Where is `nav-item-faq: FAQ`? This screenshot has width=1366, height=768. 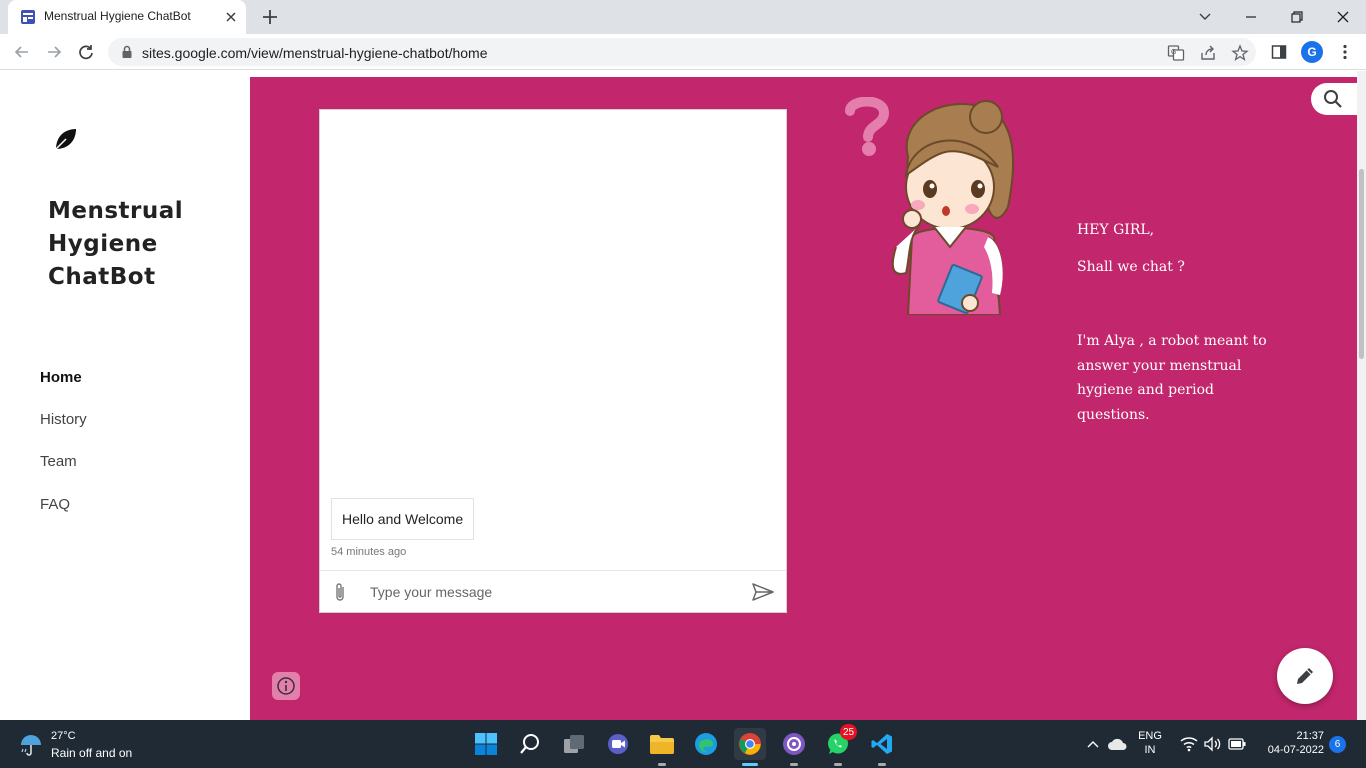 nav-item-faq: FAQ is located at coordinates (55, 504).